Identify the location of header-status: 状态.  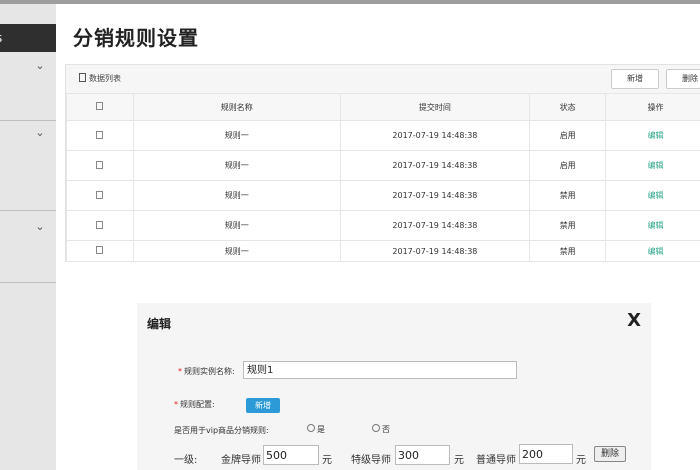
(568, 107).